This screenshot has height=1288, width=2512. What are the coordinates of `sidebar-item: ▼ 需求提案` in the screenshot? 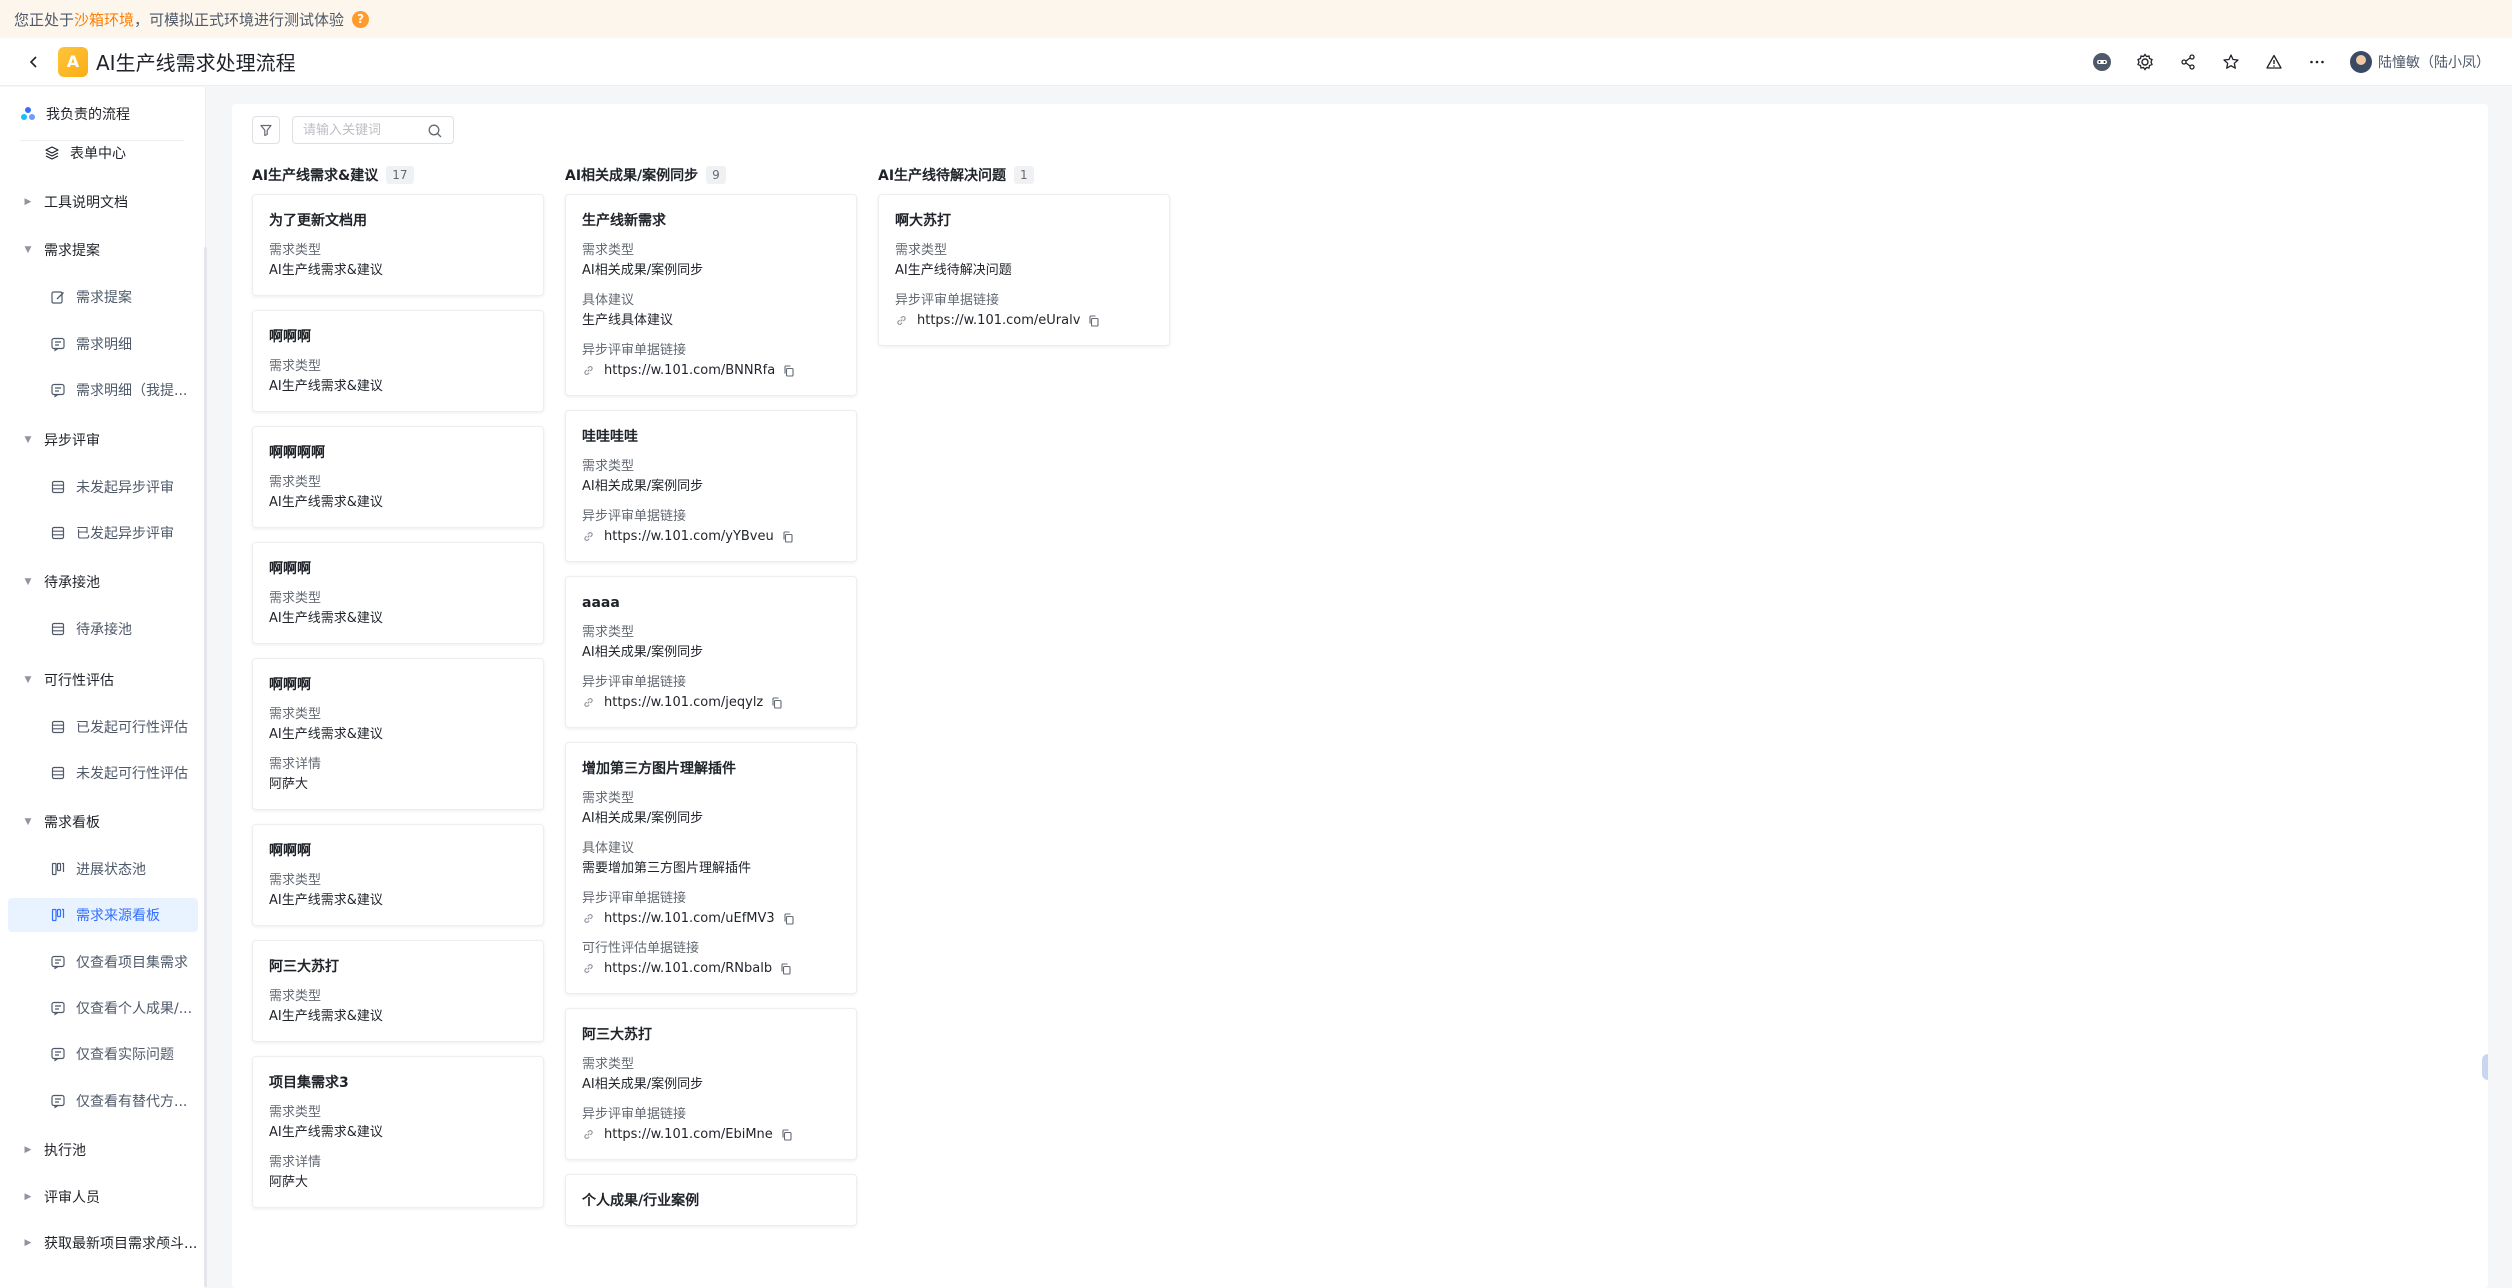 It's located at (103, 250).